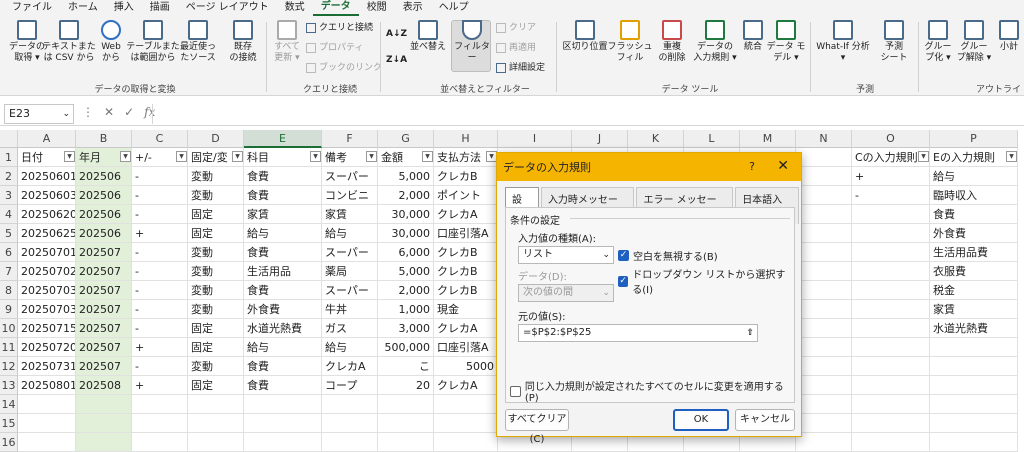 The width and height of the screenshot is (1024, 452). What do you see at coordinates (396, 60) in the screenshot?
I see `sort-za-button: Z↓A` at bounding box center [396, 60].